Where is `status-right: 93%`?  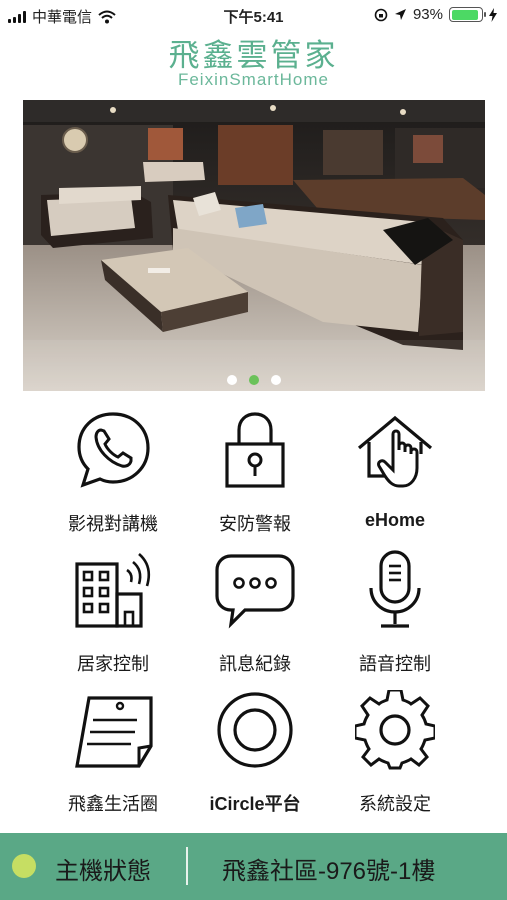 status-right: 93% is located at coordinates (435, 14).